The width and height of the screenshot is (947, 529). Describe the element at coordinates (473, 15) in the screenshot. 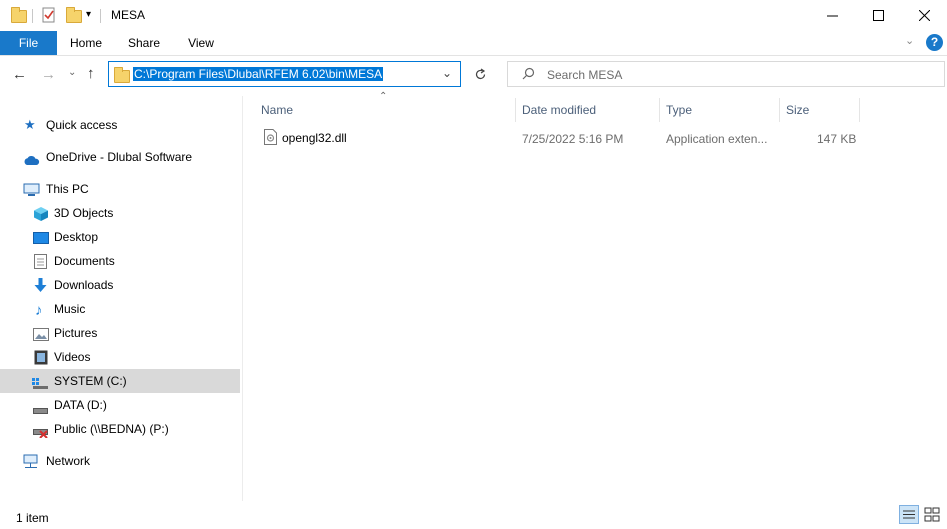

I see `title-bar: ▾ MESA` at that location.